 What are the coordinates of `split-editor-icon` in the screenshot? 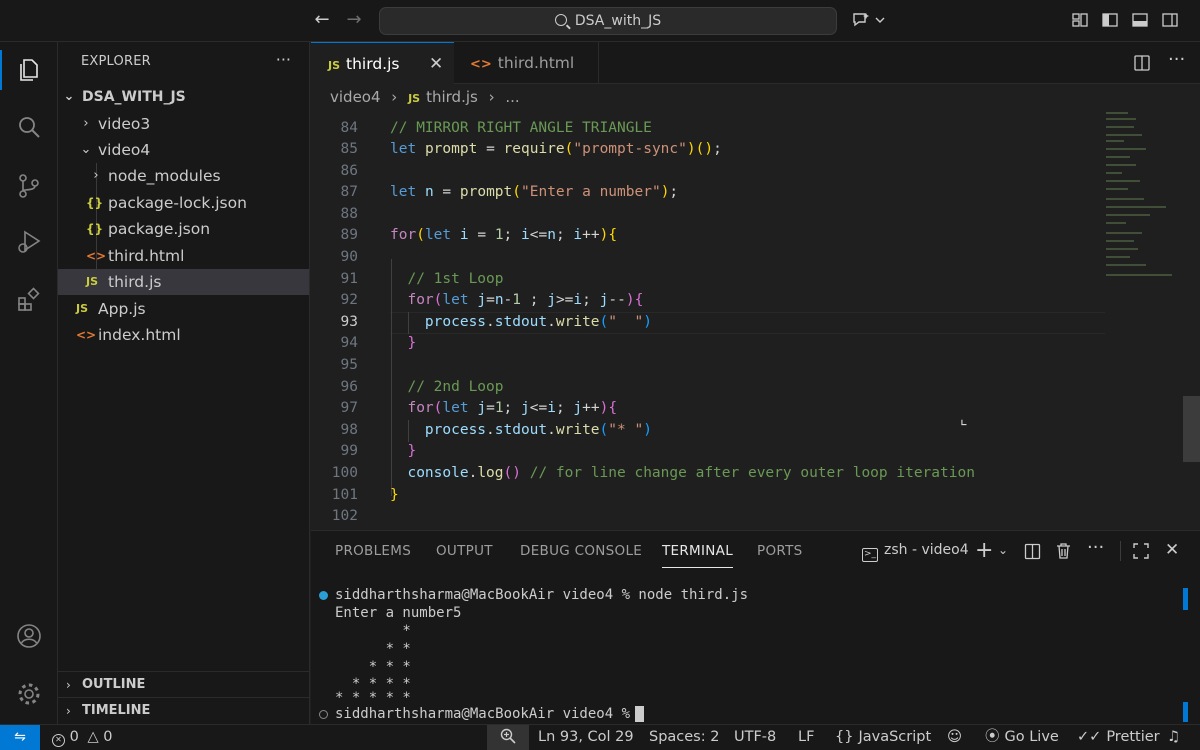 It's located at (1142, 63).